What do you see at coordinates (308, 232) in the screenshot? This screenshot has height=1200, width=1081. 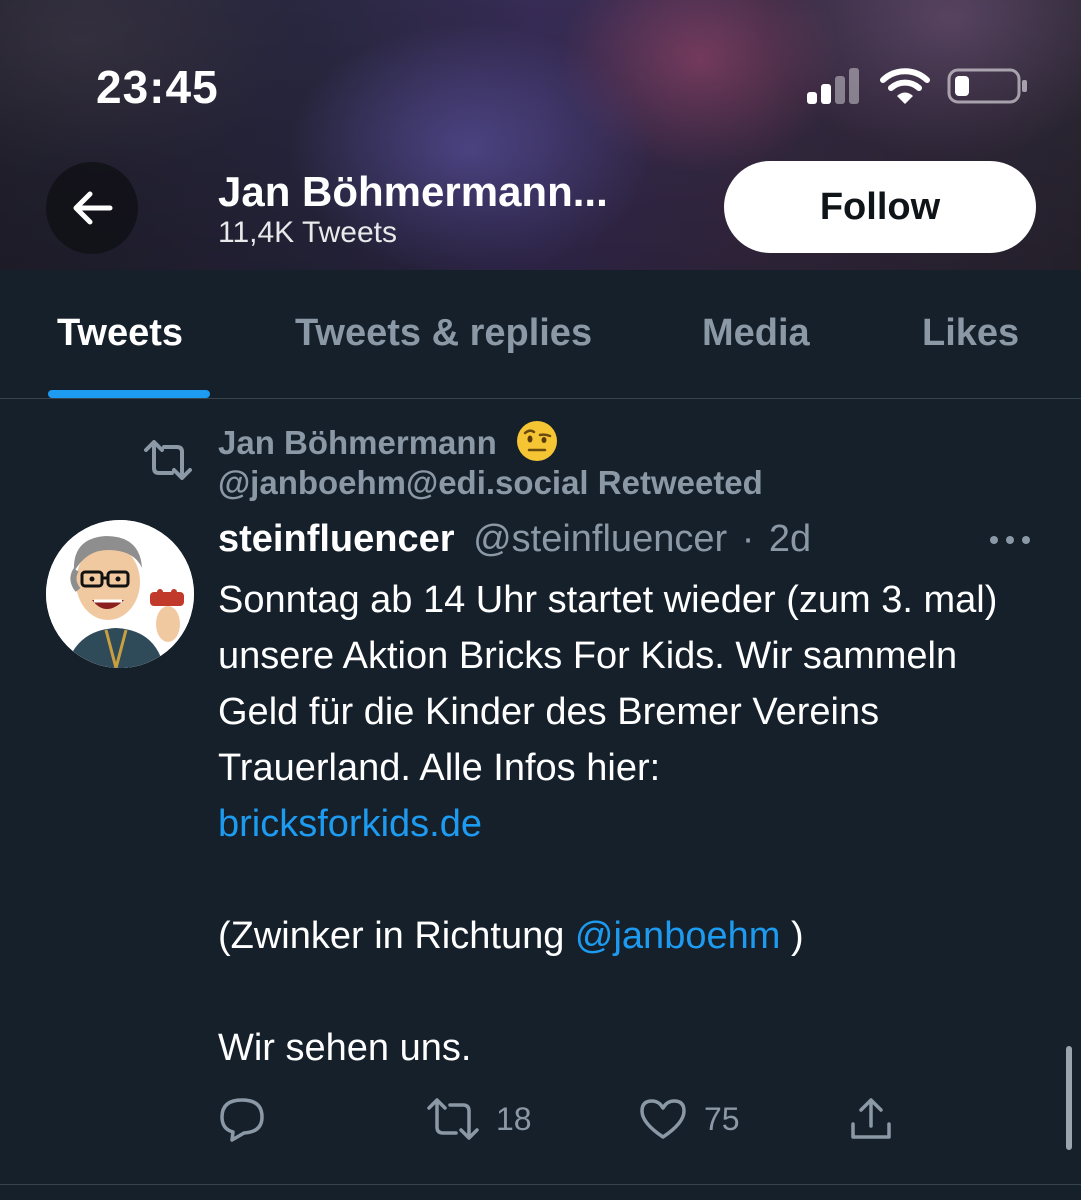 I see `profile-tweet-count: 11,4K Tweets` at bounding box center [308, 232].